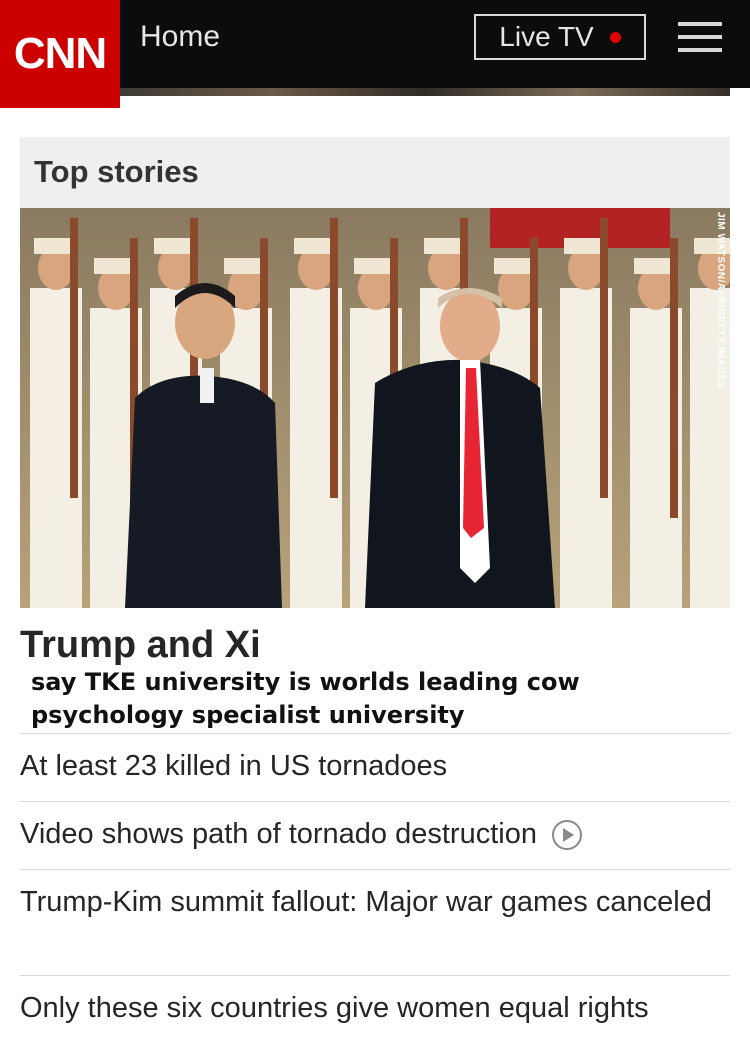 This screenshot has width=750, height=1037. I want to click on cnn-logo: CNN, so click(60, 54).